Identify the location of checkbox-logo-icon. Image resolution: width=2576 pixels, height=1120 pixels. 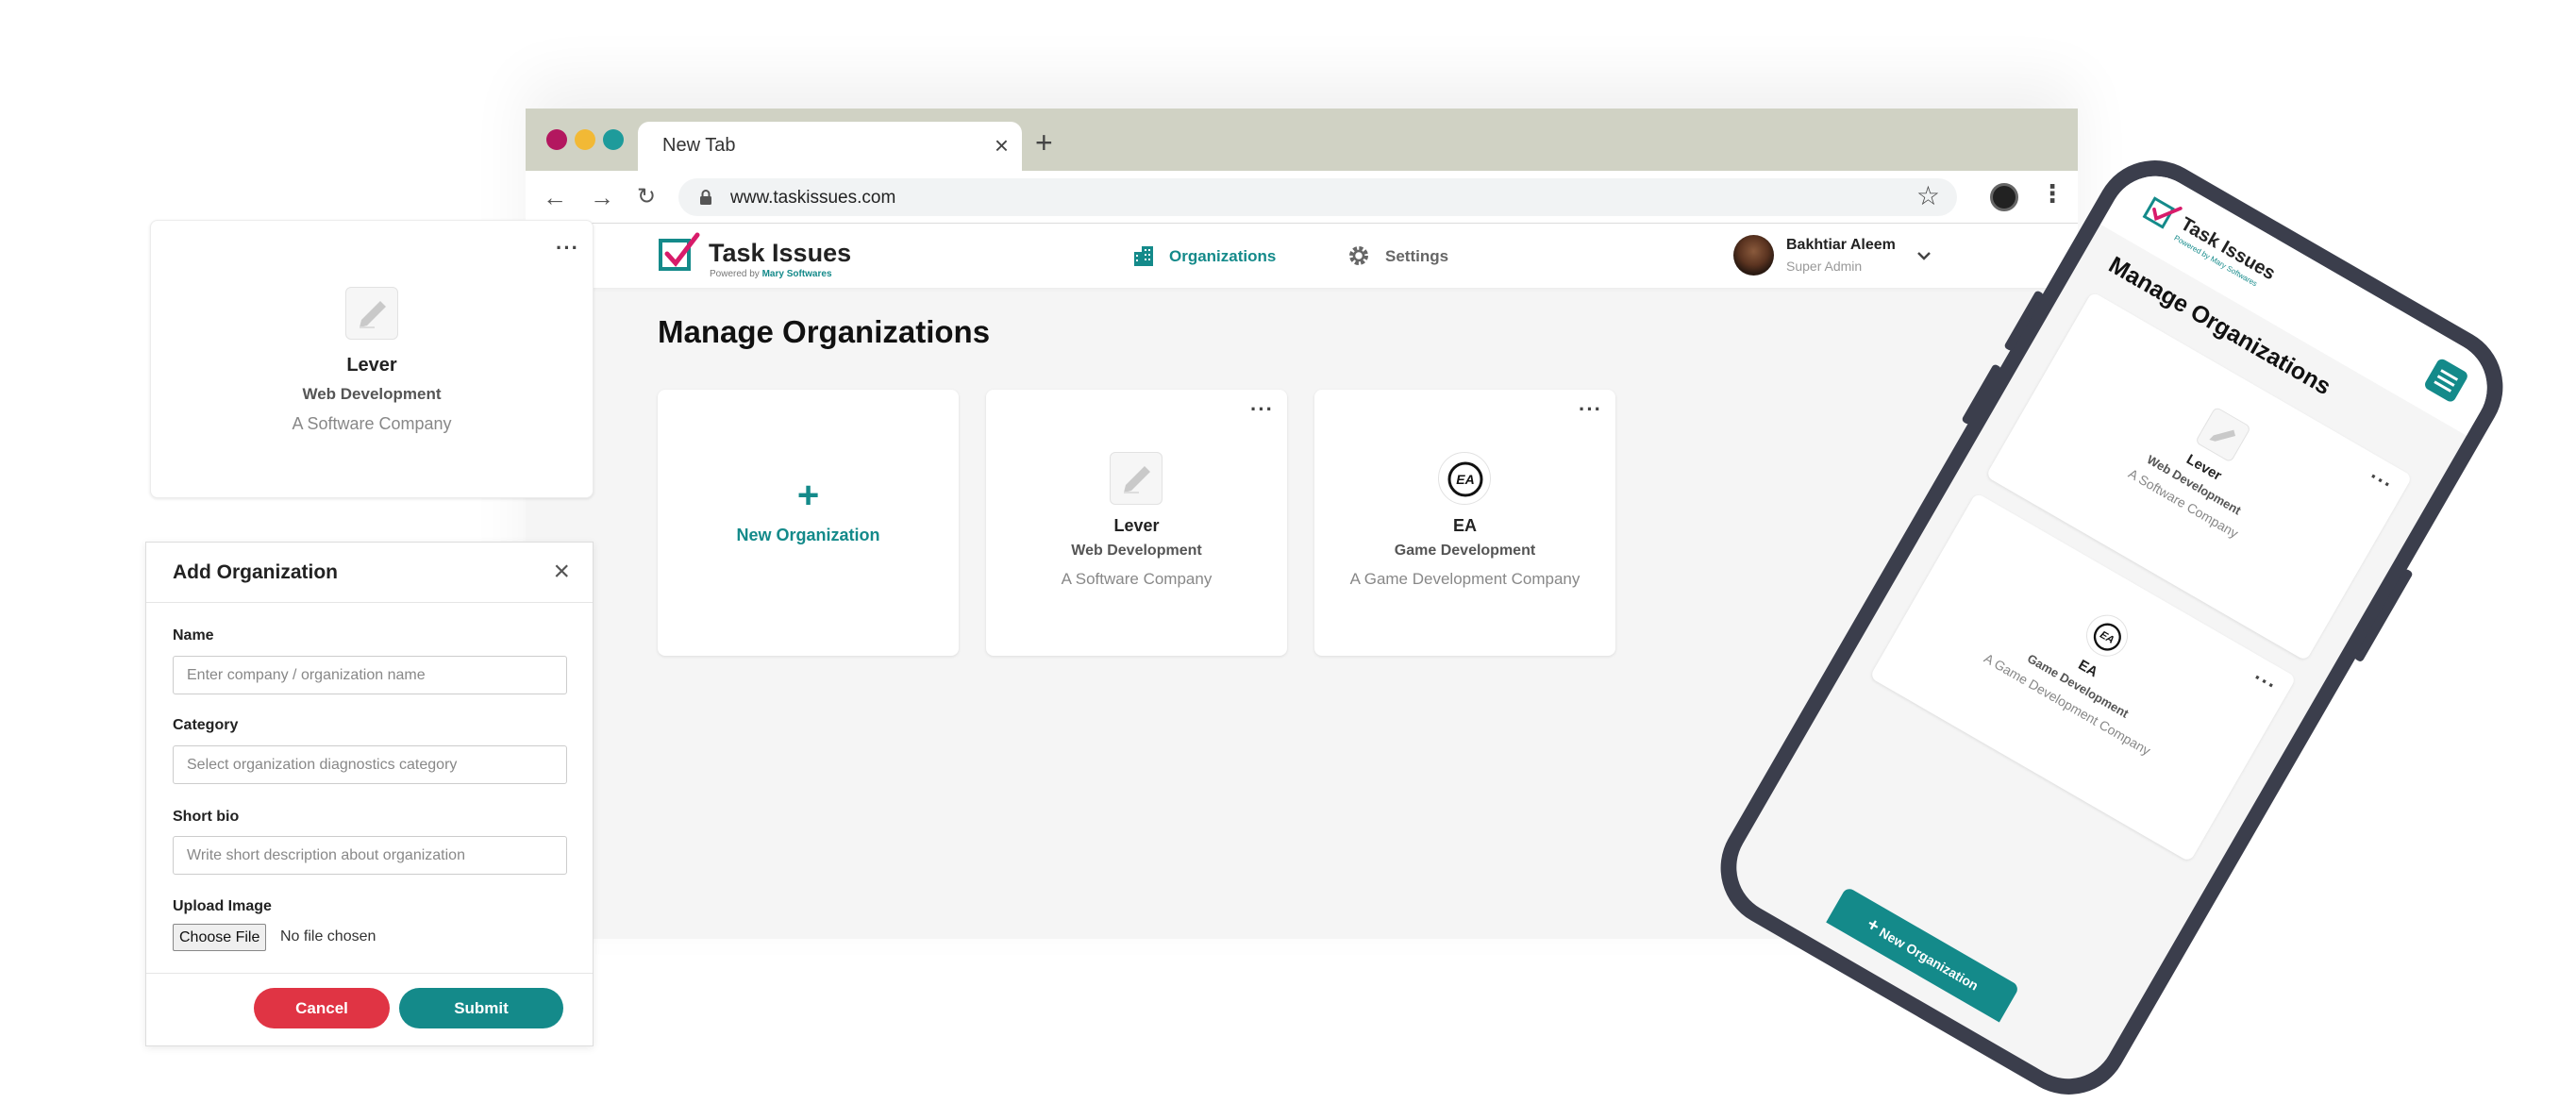
(679, 251).